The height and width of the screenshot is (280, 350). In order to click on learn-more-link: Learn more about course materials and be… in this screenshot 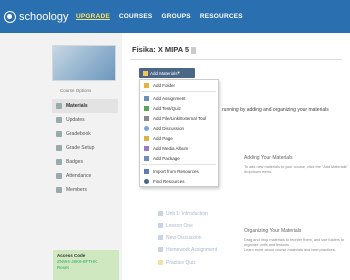, I will do `click(290, 250)`.